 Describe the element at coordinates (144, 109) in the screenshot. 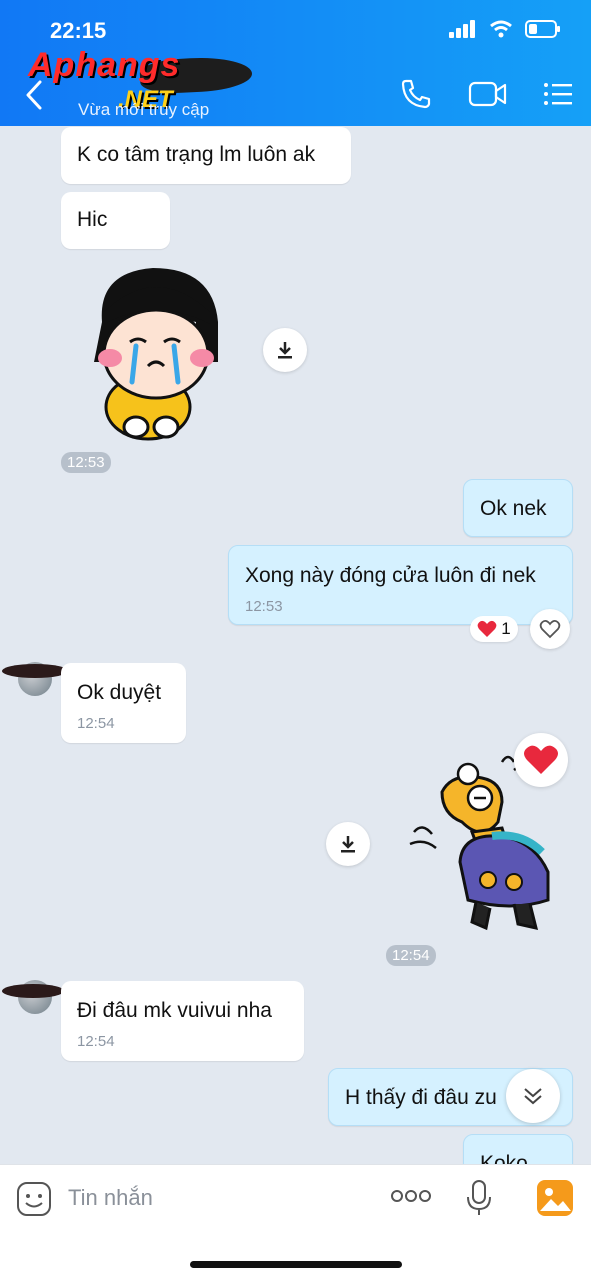

I see `last-seen-status: Vừa mới truy cập` at that location.